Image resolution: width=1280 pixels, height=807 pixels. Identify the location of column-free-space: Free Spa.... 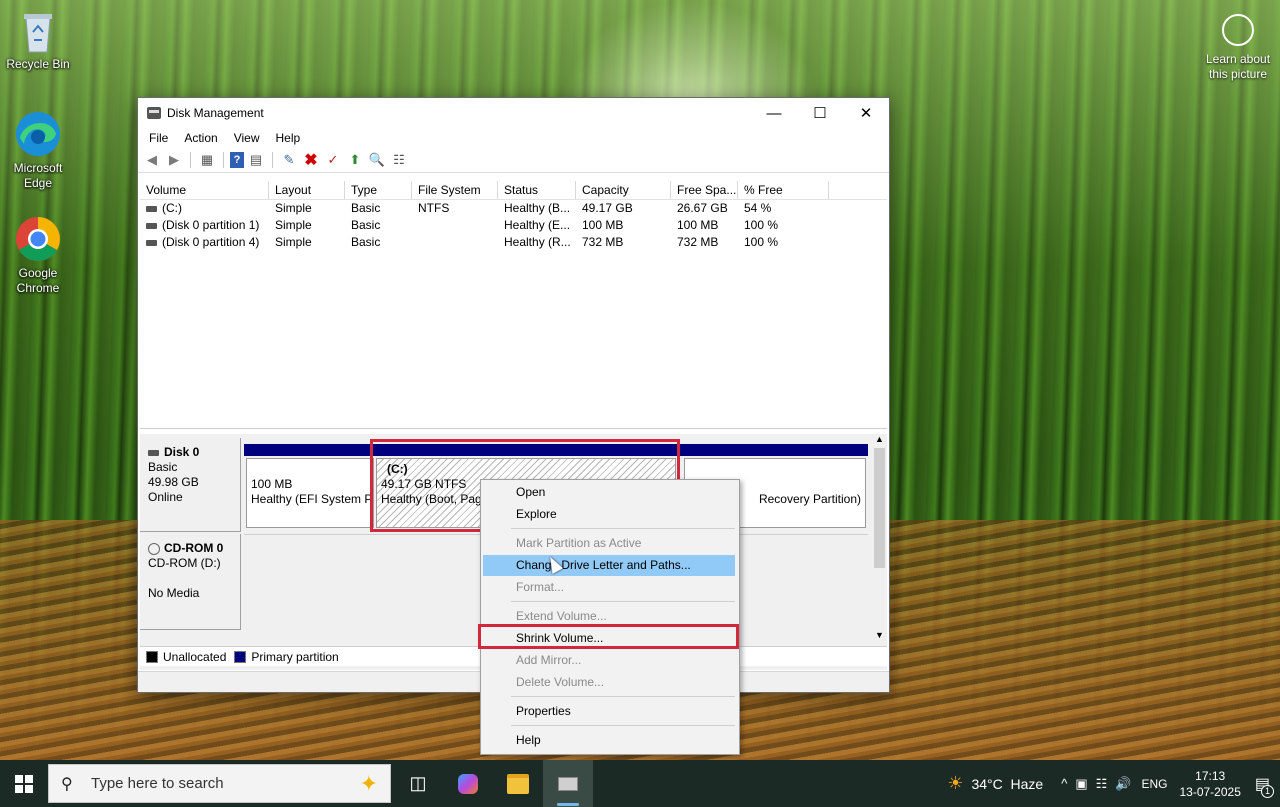
(704, 190).